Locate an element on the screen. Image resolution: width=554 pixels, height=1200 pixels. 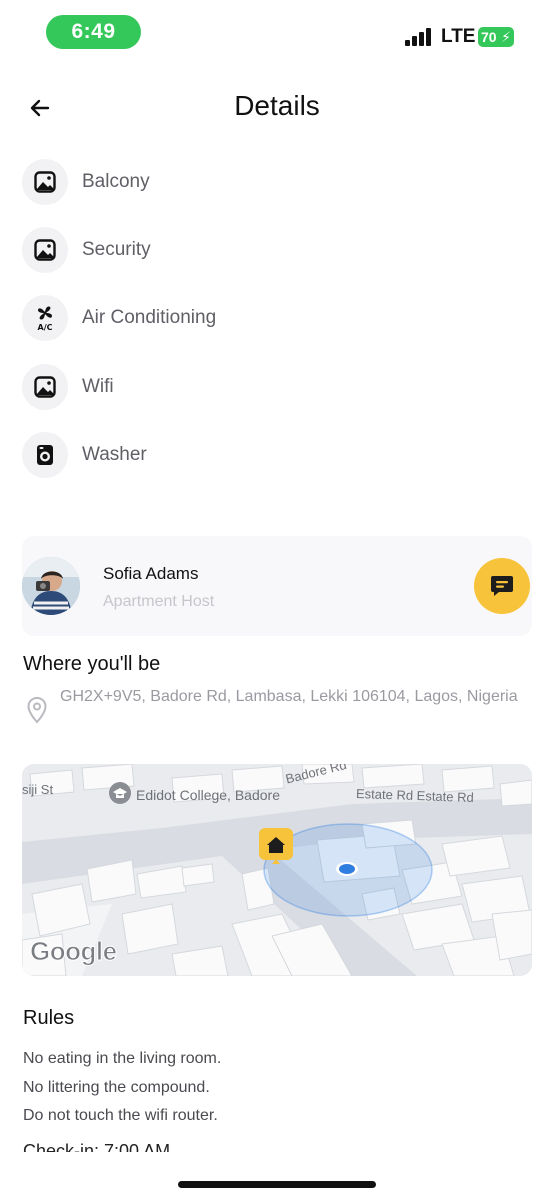
message-host-button is located at coordinates (502, 586).